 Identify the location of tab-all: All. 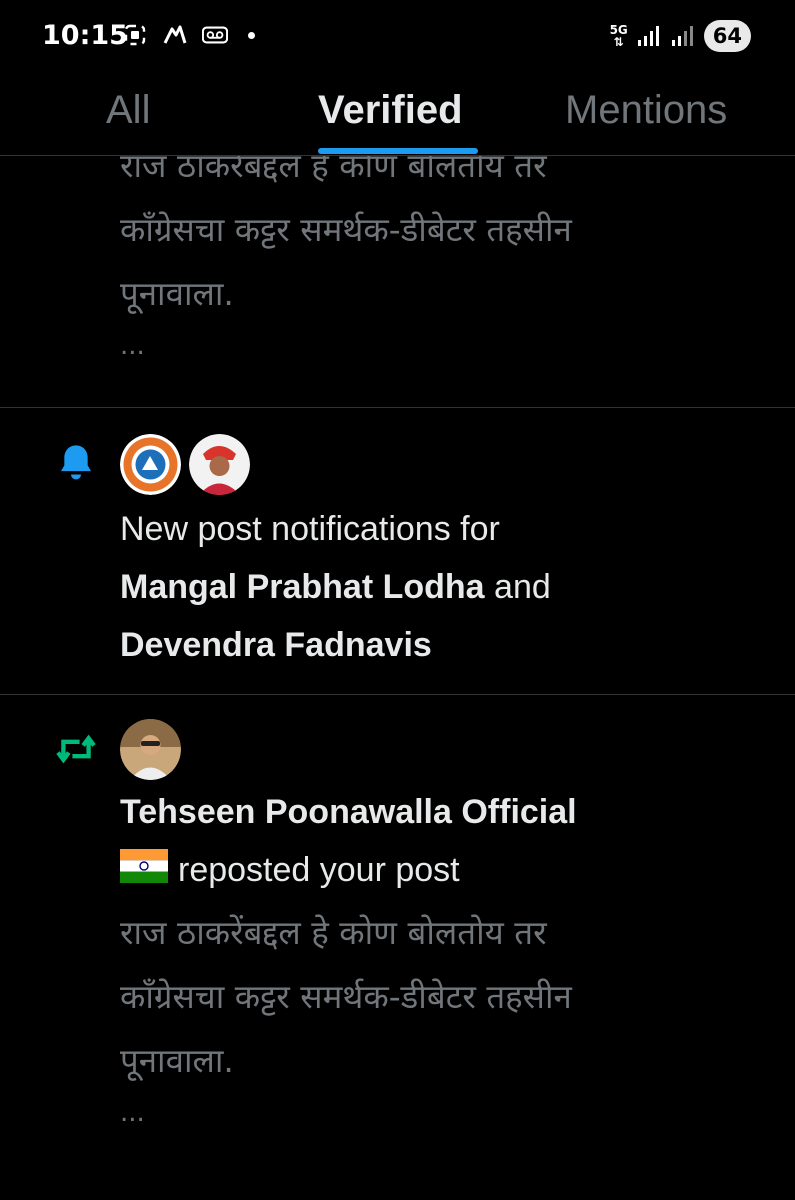
(128, 110).